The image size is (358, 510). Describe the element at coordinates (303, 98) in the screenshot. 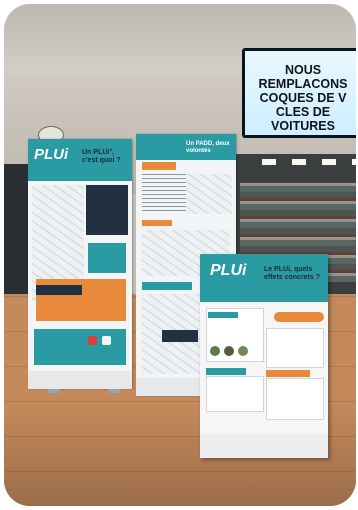

I see `sign-line: COQUES DE V` at that location.